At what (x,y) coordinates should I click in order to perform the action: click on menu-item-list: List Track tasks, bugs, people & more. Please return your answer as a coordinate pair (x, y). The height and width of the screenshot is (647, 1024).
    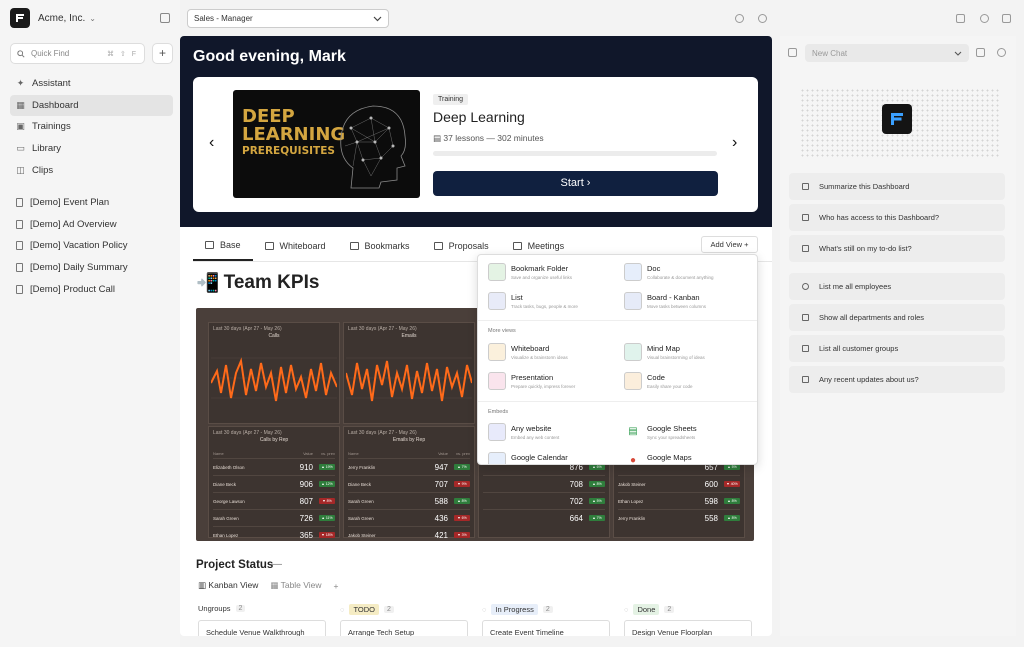
    Looking at the image, I should click on (533, 301).